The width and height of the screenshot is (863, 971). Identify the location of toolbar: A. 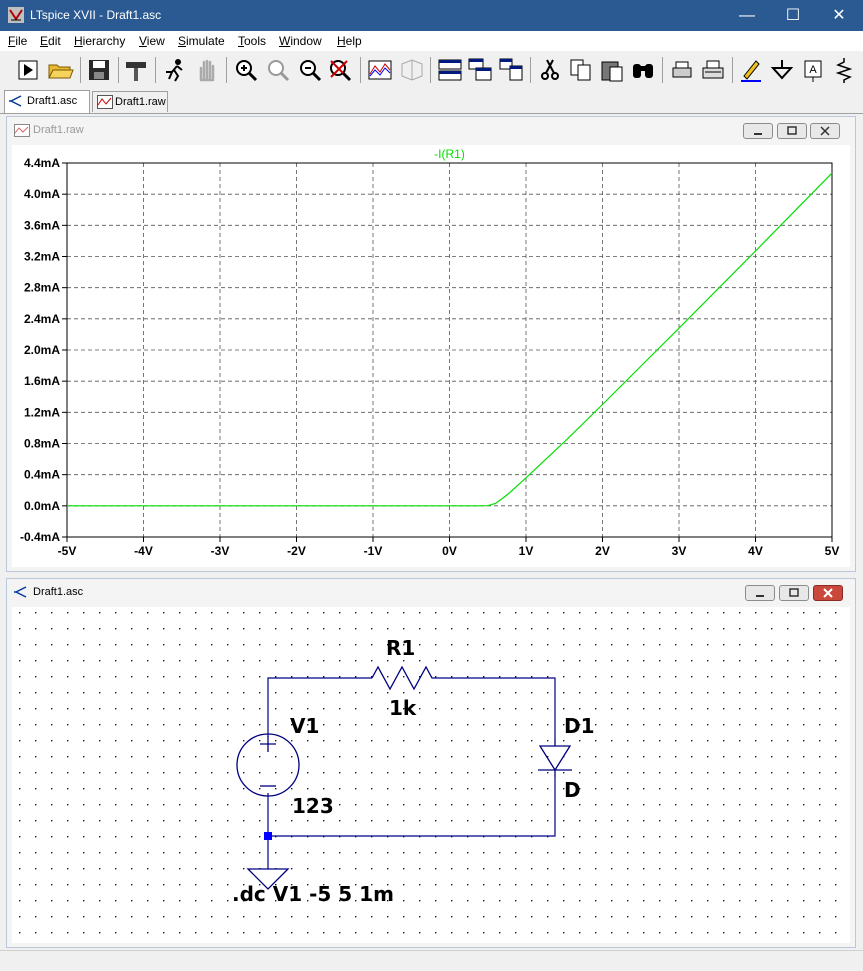
(431, 70).